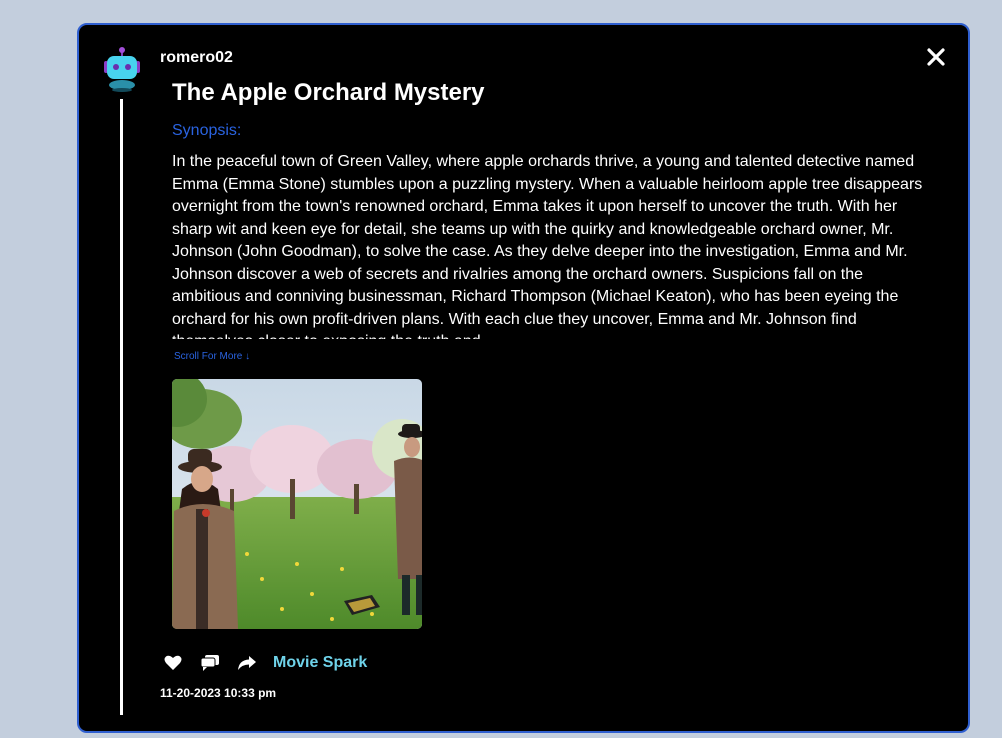 The image size is (1002, 738). I want to click on movie-poster-image, so click(297, 504).